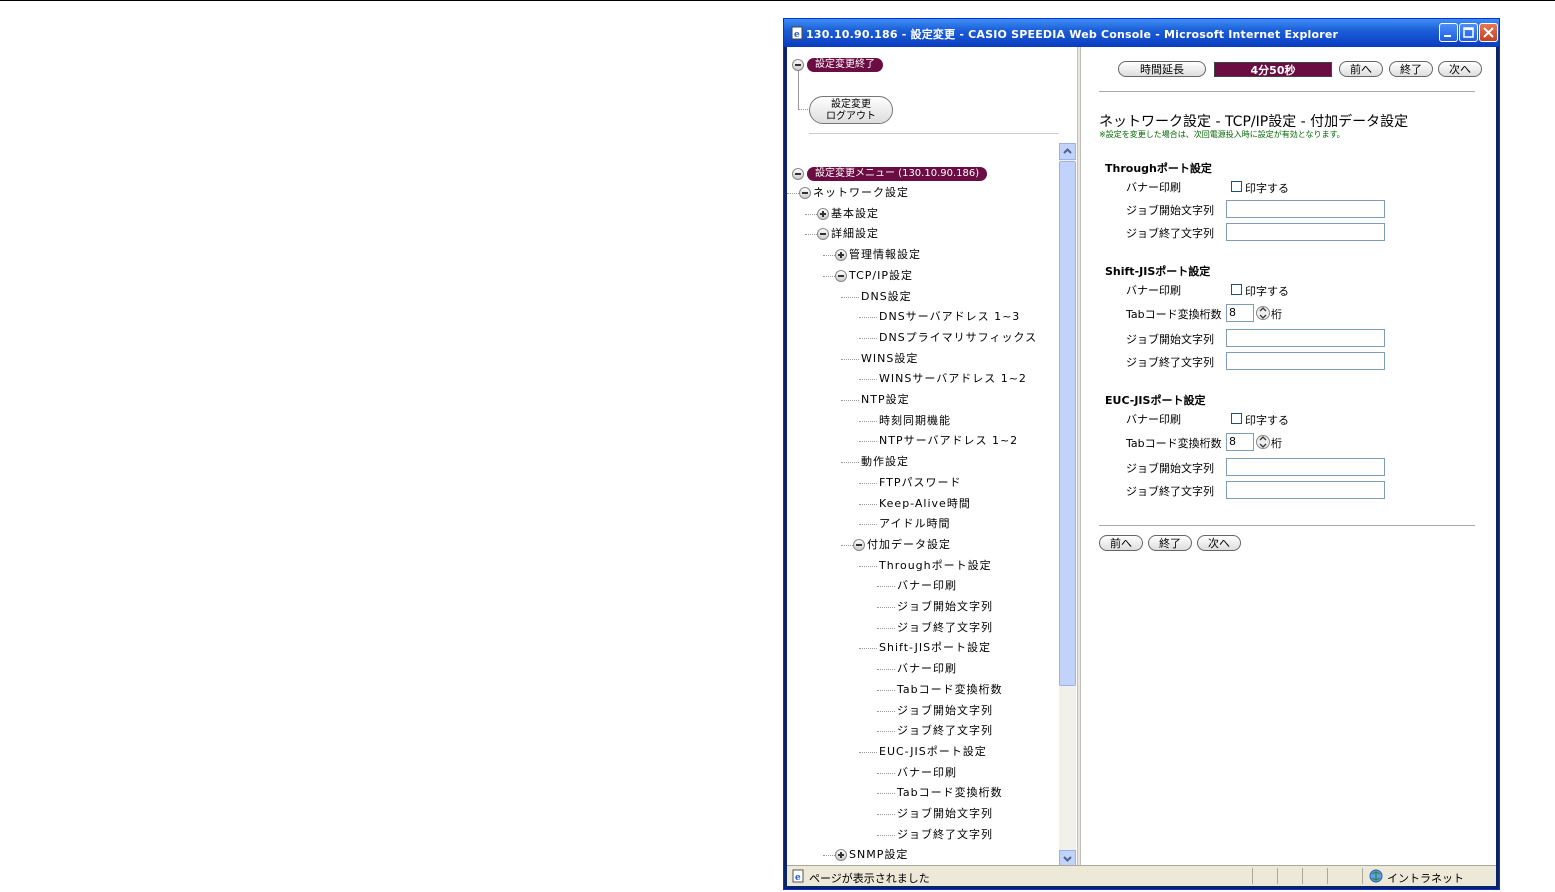 This screenshot has width=1555, height=892. Describe the element at coordinates (845, 65) in the screenshot. I see `end-setting-pill: 設定変更終了` at that location.